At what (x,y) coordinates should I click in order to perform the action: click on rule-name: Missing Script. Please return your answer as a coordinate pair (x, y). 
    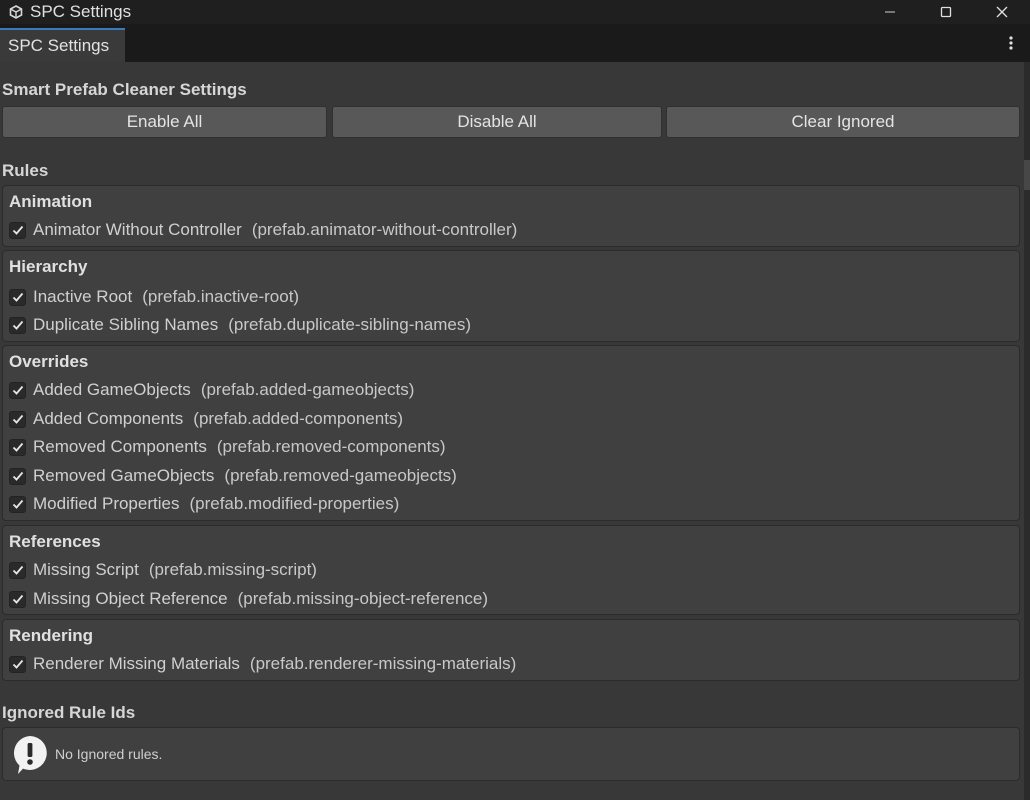
    Looking at the image, I should click on (86, 569).